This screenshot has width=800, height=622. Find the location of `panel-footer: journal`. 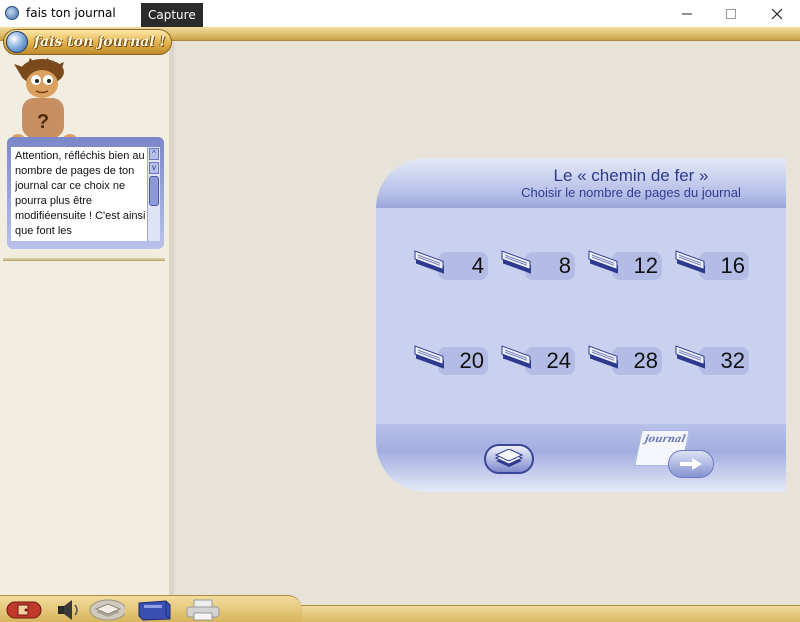

panel-footer: journal is located at coordinates (581, 458).